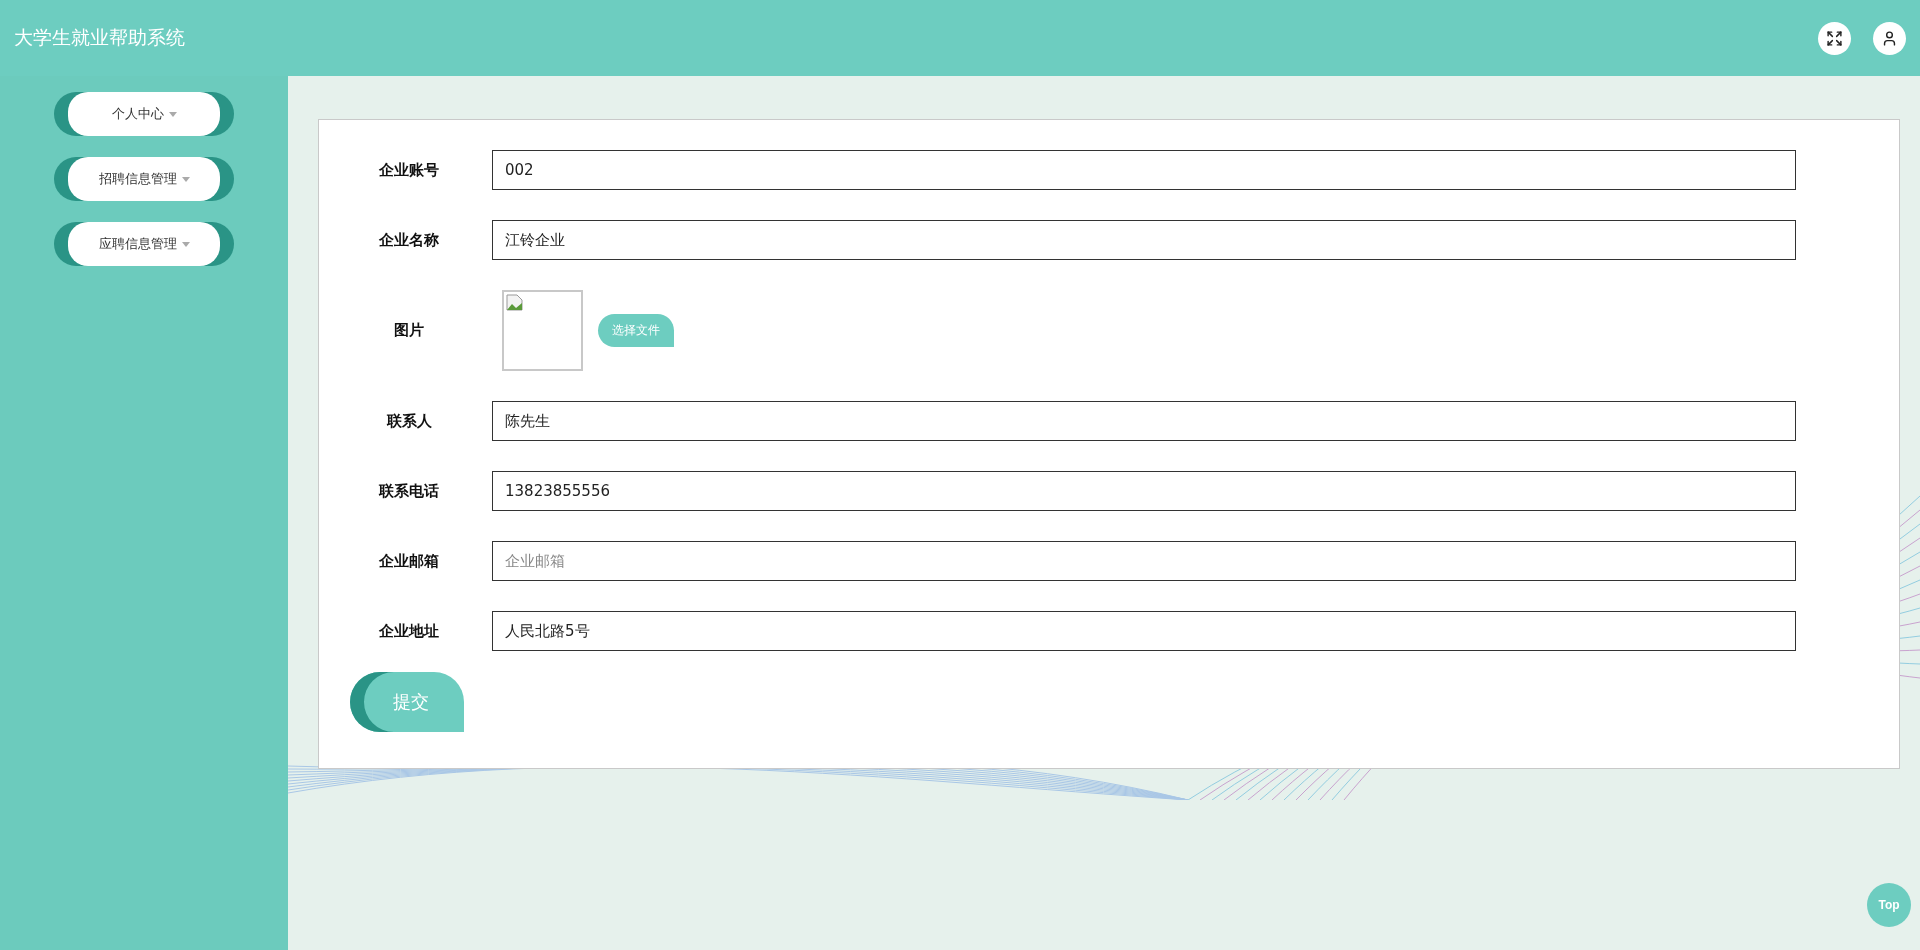 Image resolution: width=1920 pixels, height=950 pixels. I want to click on menu-item: 招聘信息管理, so click(144, 179).